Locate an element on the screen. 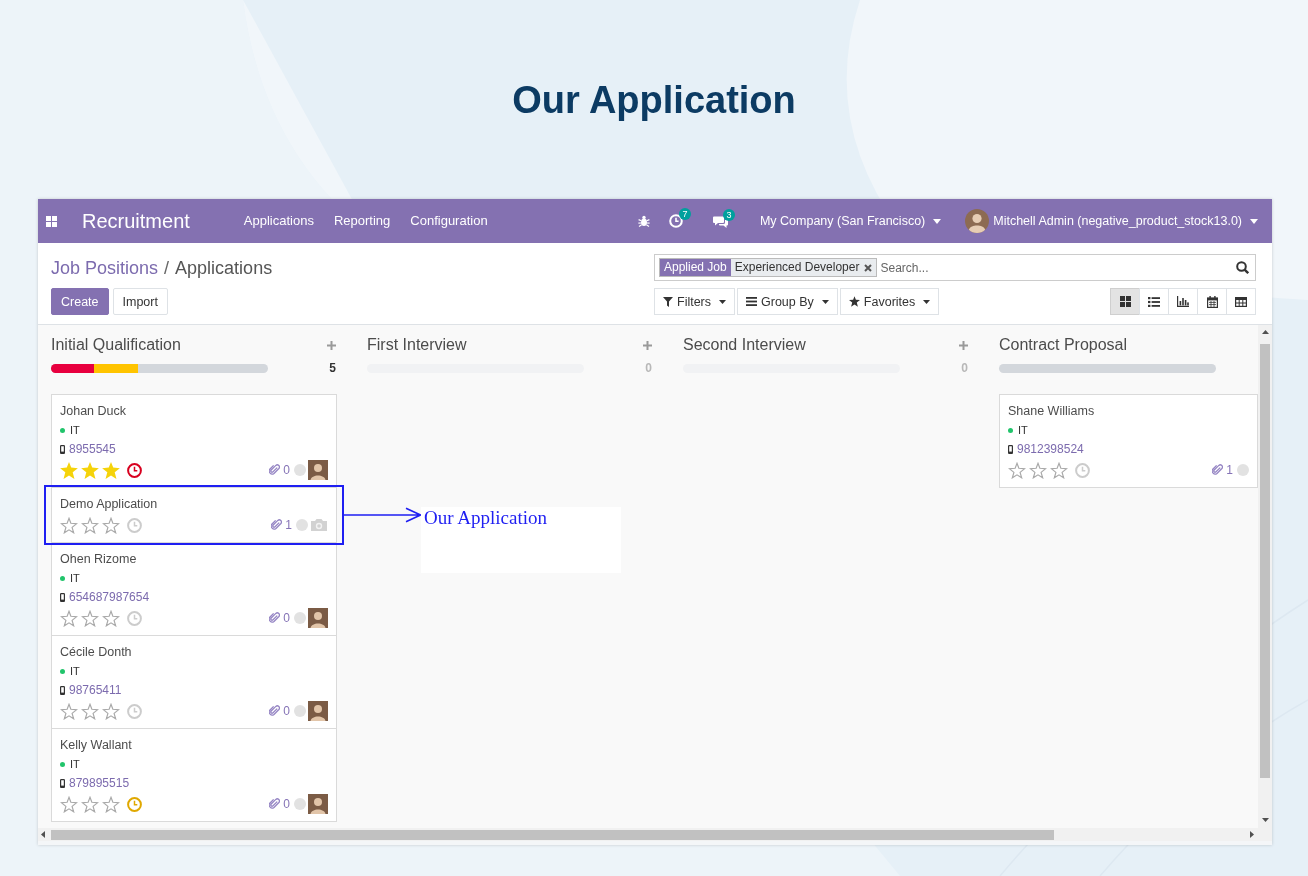  apps-grid-icon is located at coordinates (51, 221).